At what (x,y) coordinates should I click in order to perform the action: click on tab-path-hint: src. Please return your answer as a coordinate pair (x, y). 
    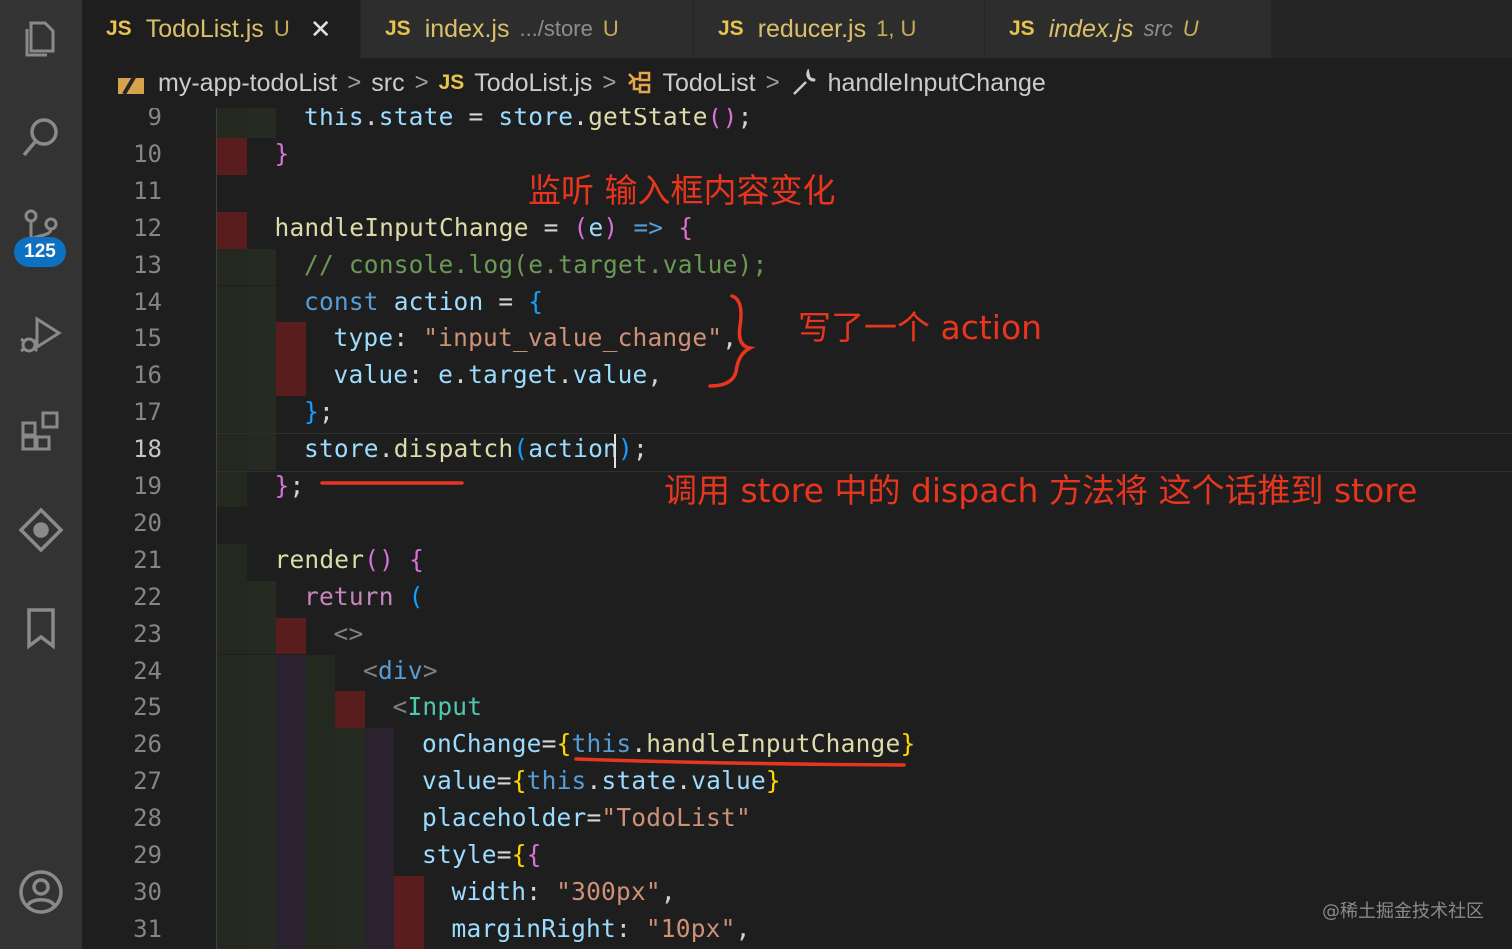
    Looking at the image, I should click on (1158, 28).